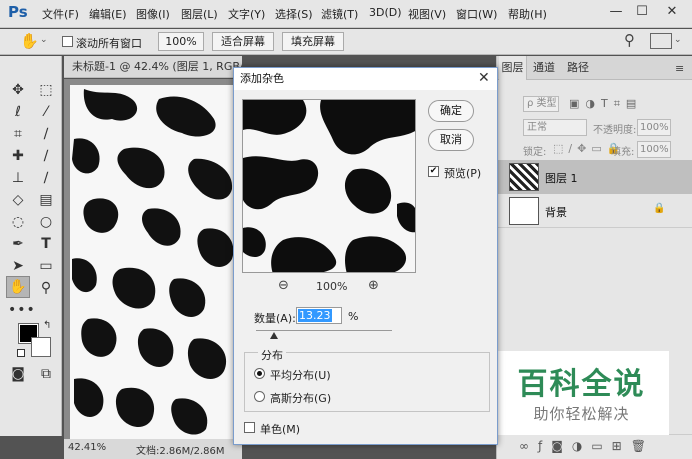  What do you see at coordinates (46, 200) in the screenshot?
I see `gradient-tool-icon: ▤` at bounding box center [46, 200].